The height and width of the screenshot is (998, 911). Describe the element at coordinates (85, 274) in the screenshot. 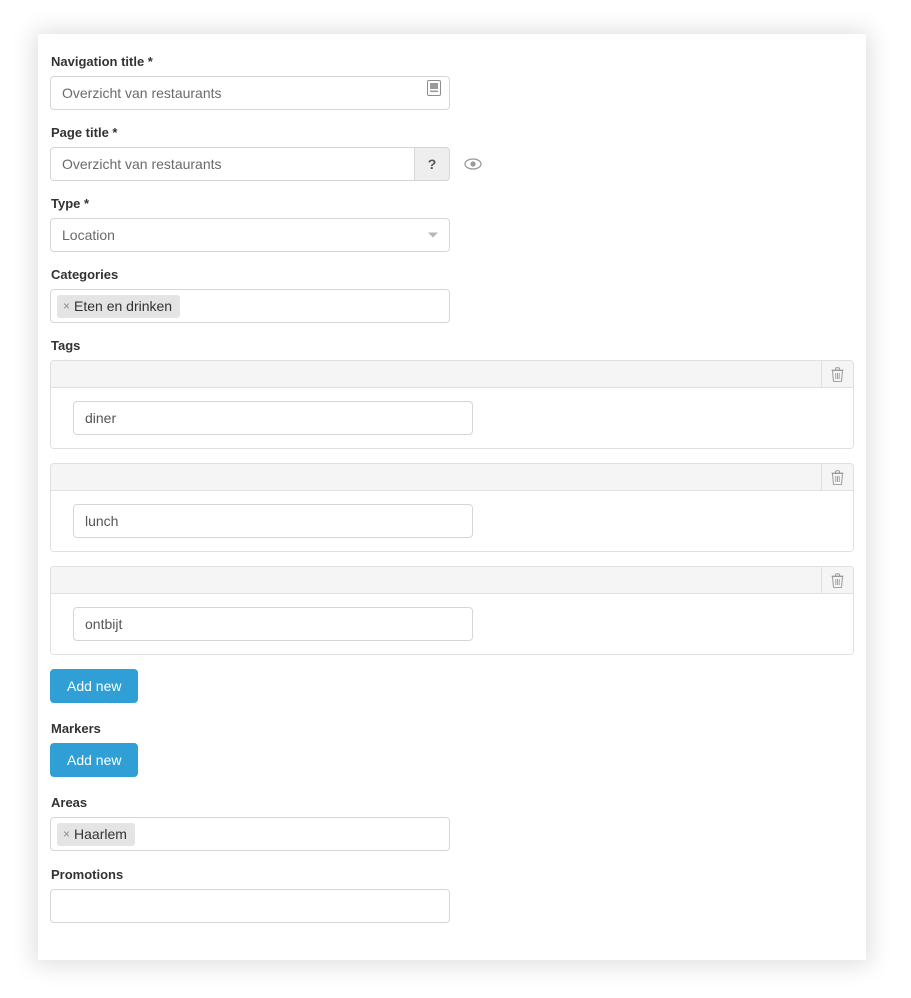

I see `categories-label: Categories` at that location.